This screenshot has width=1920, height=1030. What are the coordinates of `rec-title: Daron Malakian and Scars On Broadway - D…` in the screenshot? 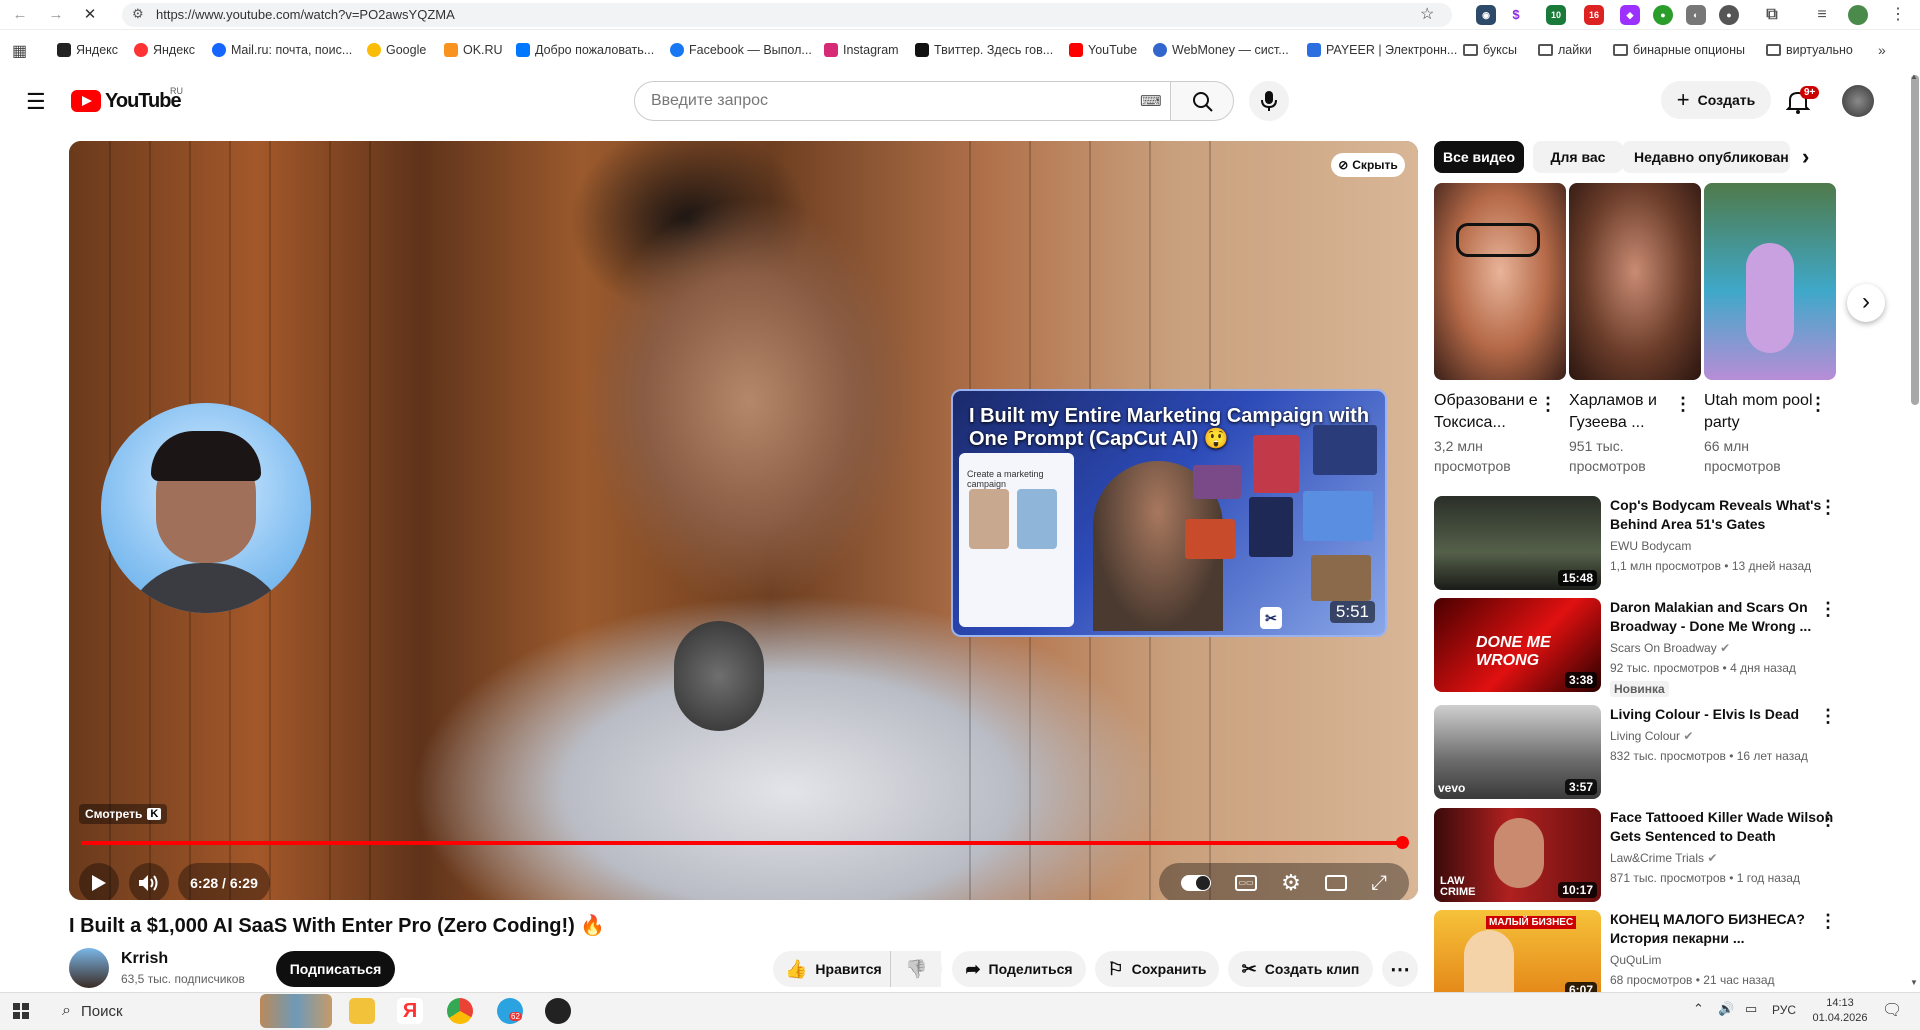 It's located at (1722, 617).